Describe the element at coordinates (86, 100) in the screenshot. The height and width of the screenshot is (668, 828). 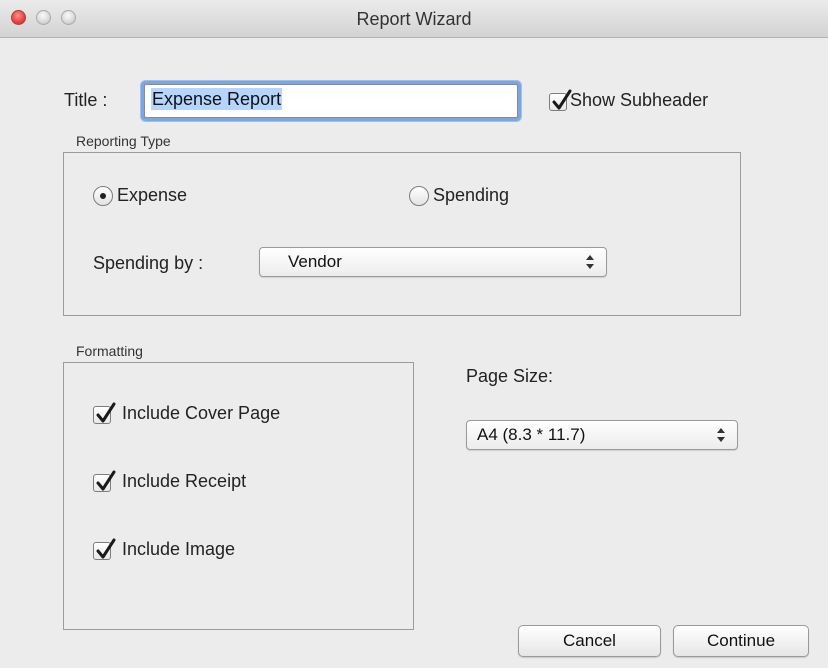
I see `title-label: Title :` at that location.